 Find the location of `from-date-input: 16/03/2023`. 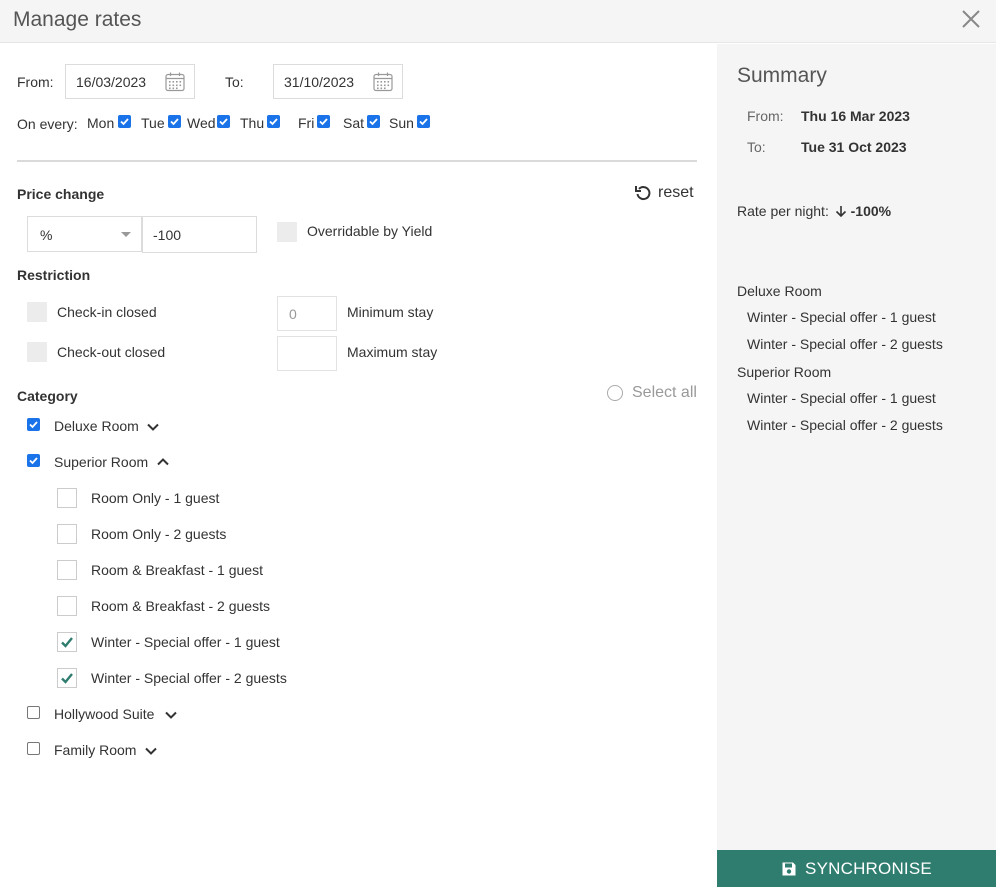

from-date-input: 16/03/2023 is located at coordinates (130, 81).